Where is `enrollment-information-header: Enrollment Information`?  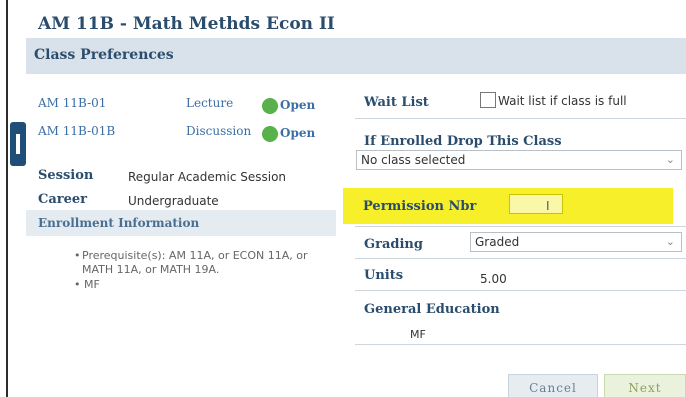 enrollment-information-header: Enrollment Information is located at coordinates (181, 223).